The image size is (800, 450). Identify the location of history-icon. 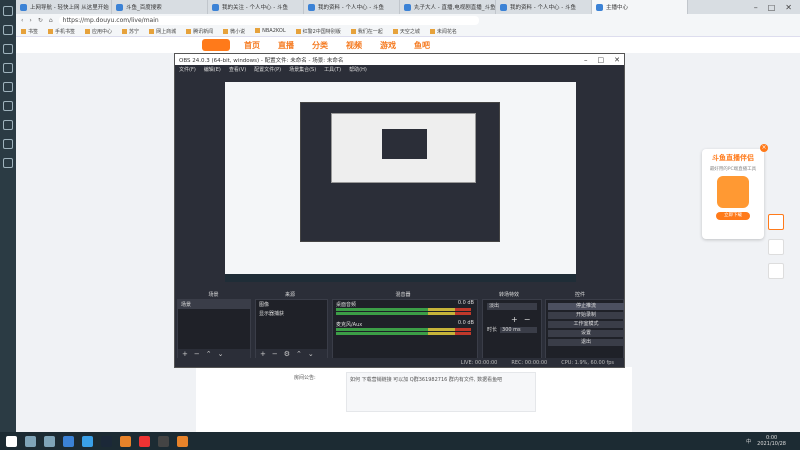
(8, 30).